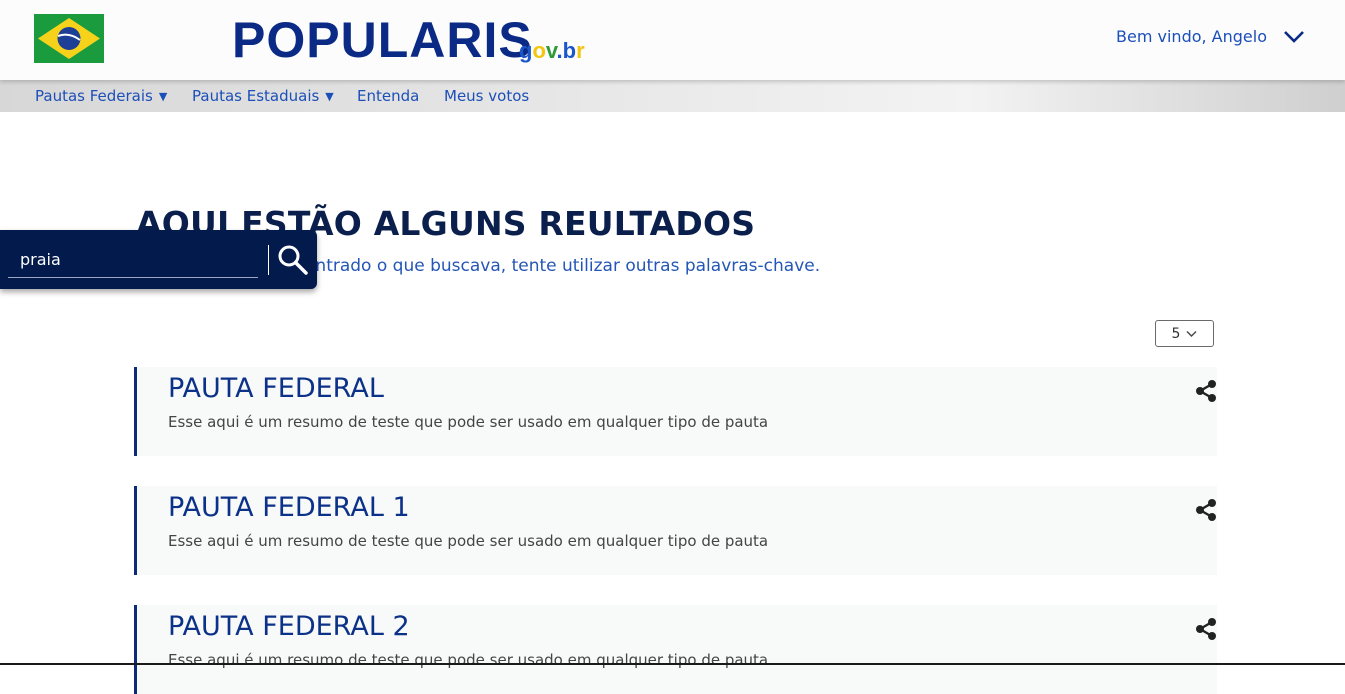 The height and width of the screenshot is (694, 1345). I want to click on result-title: PAUTA FEDERAL 2, so click(289, 626).